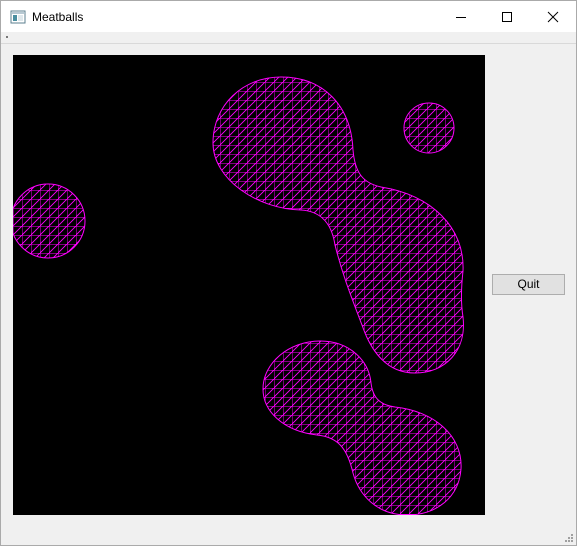 This screenshot has width=577, height=546. Describe the element at coordinates (58, 17) in the screenshot. I see `window-title: Meatballs` at that location.